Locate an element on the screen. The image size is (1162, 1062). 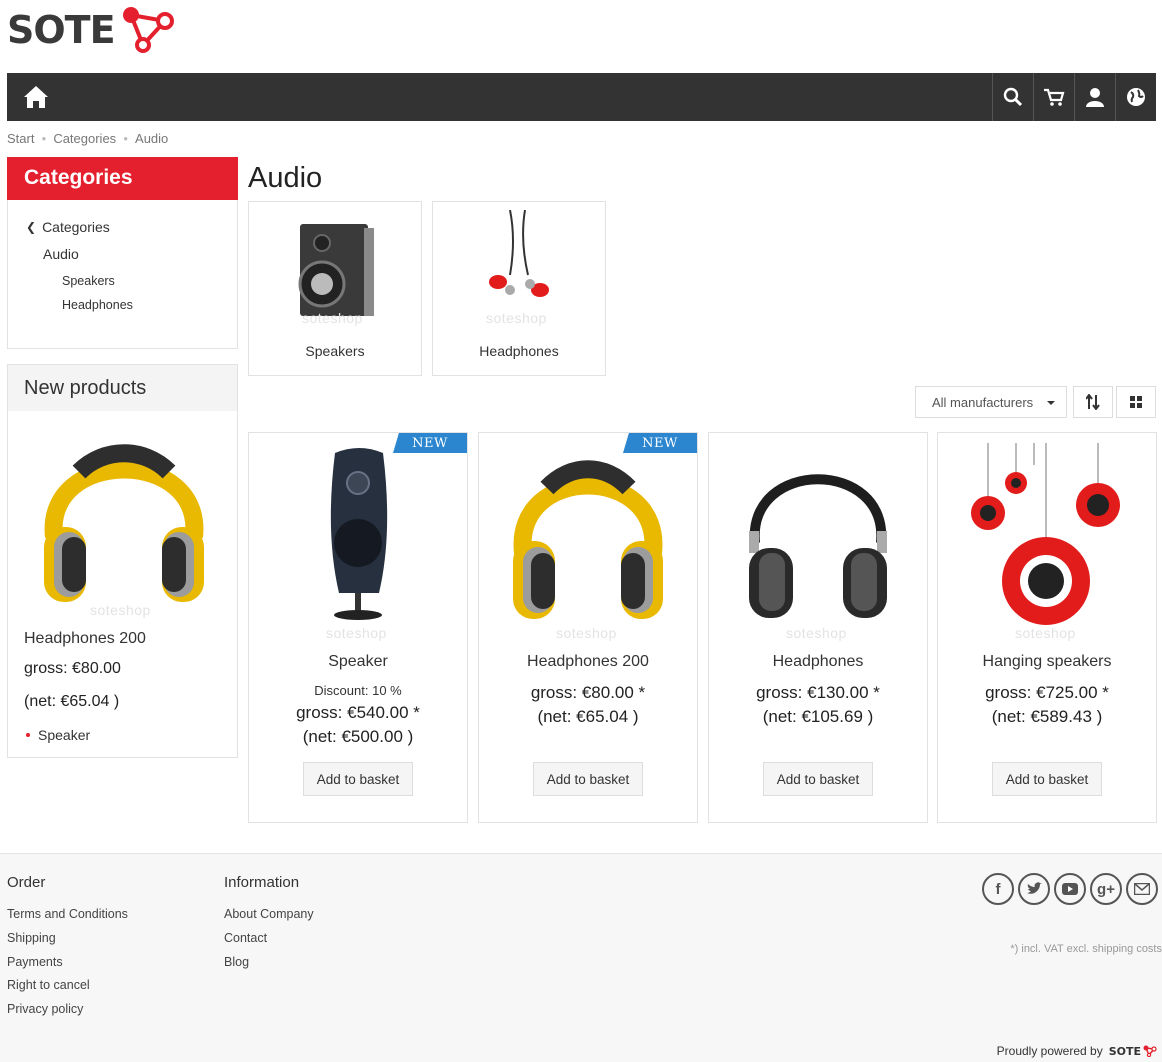
footer-link-right-to-cancel: Right to cancel is located at coordinates (48, 985).